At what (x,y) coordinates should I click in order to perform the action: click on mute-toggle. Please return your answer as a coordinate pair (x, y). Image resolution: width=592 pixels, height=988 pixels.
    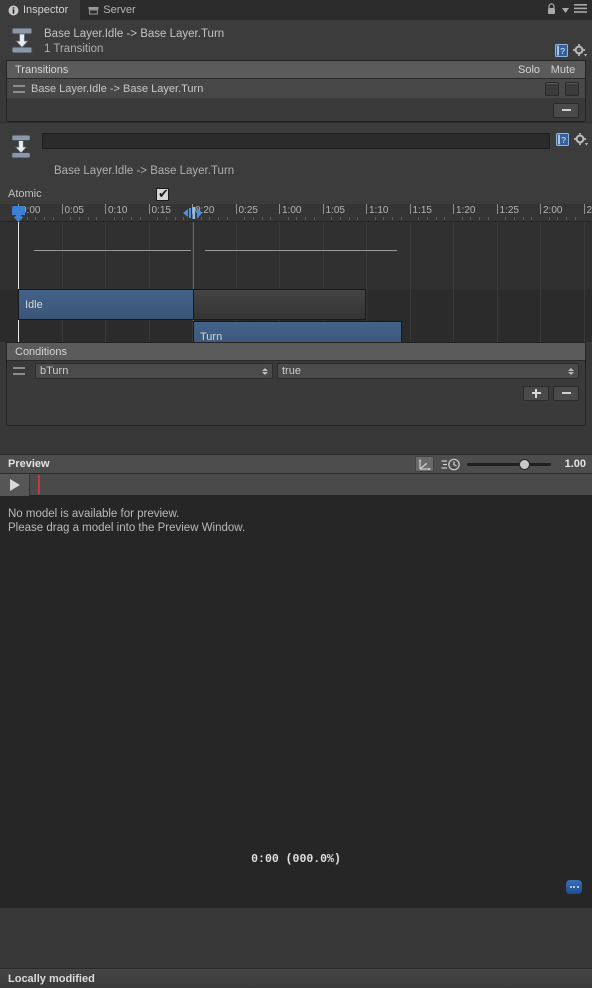
    Looking at the image, I should click on (572, 88).